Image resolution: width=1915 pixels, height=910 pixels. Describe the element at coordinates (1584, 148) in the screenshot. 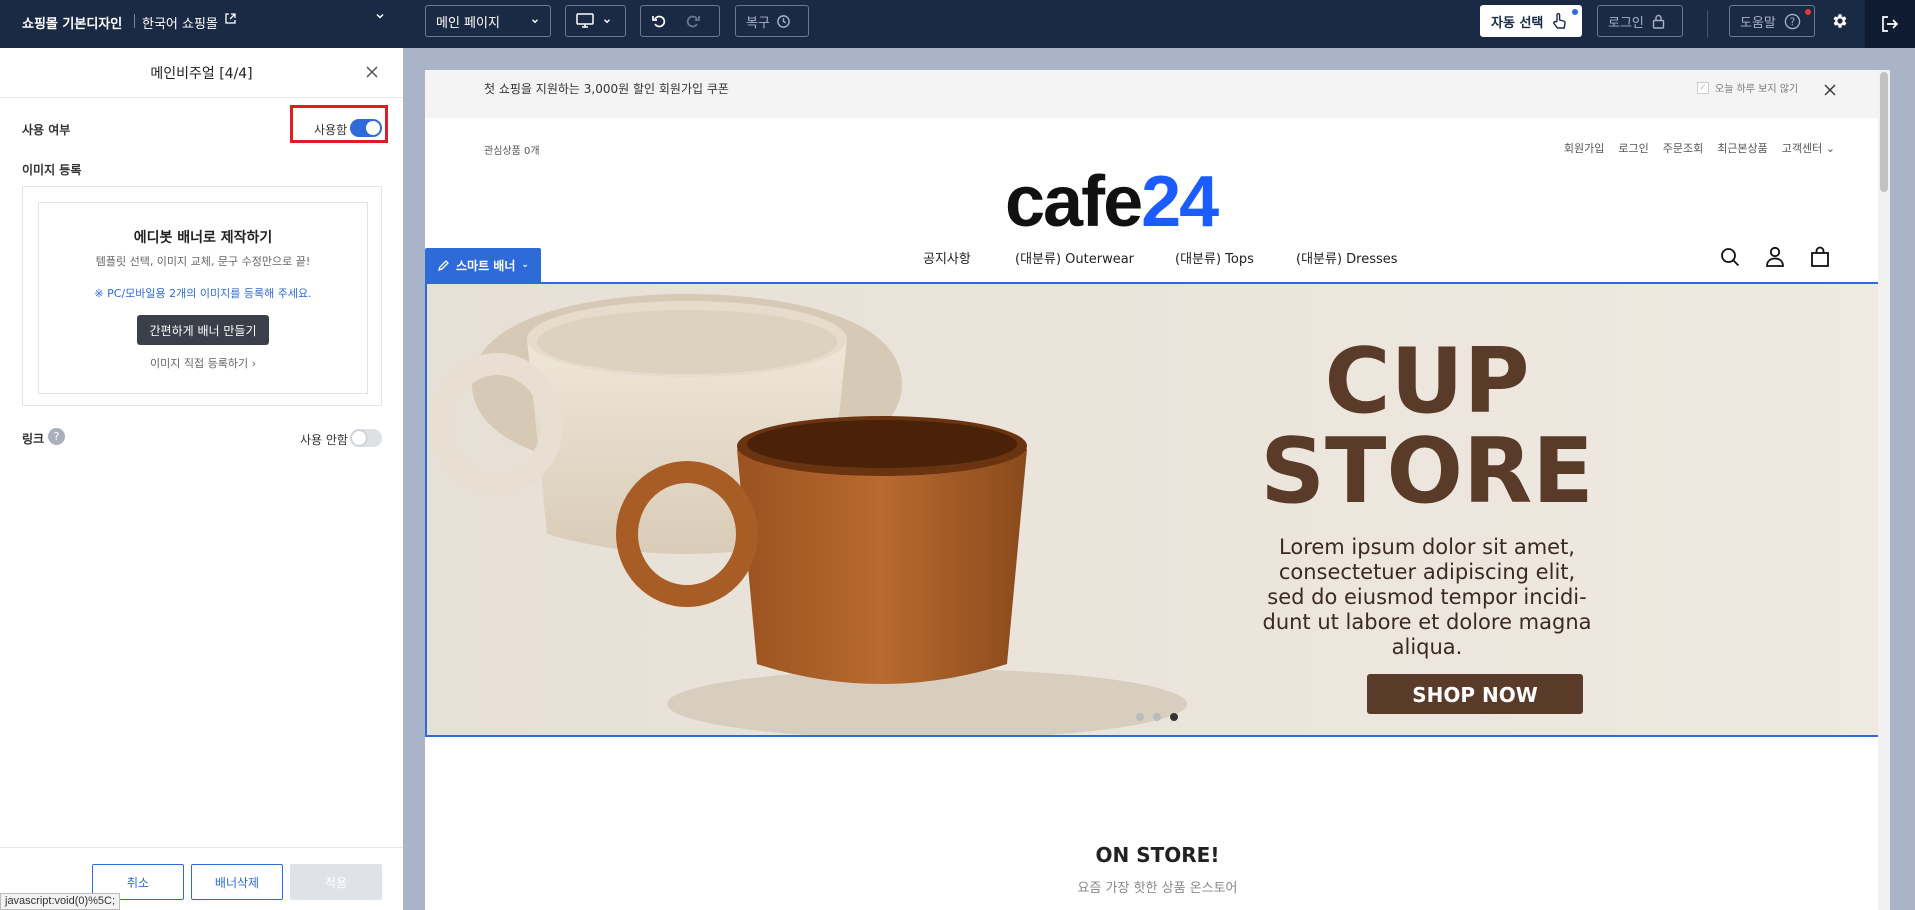

I see `signup-link: 회원가입` at that location.